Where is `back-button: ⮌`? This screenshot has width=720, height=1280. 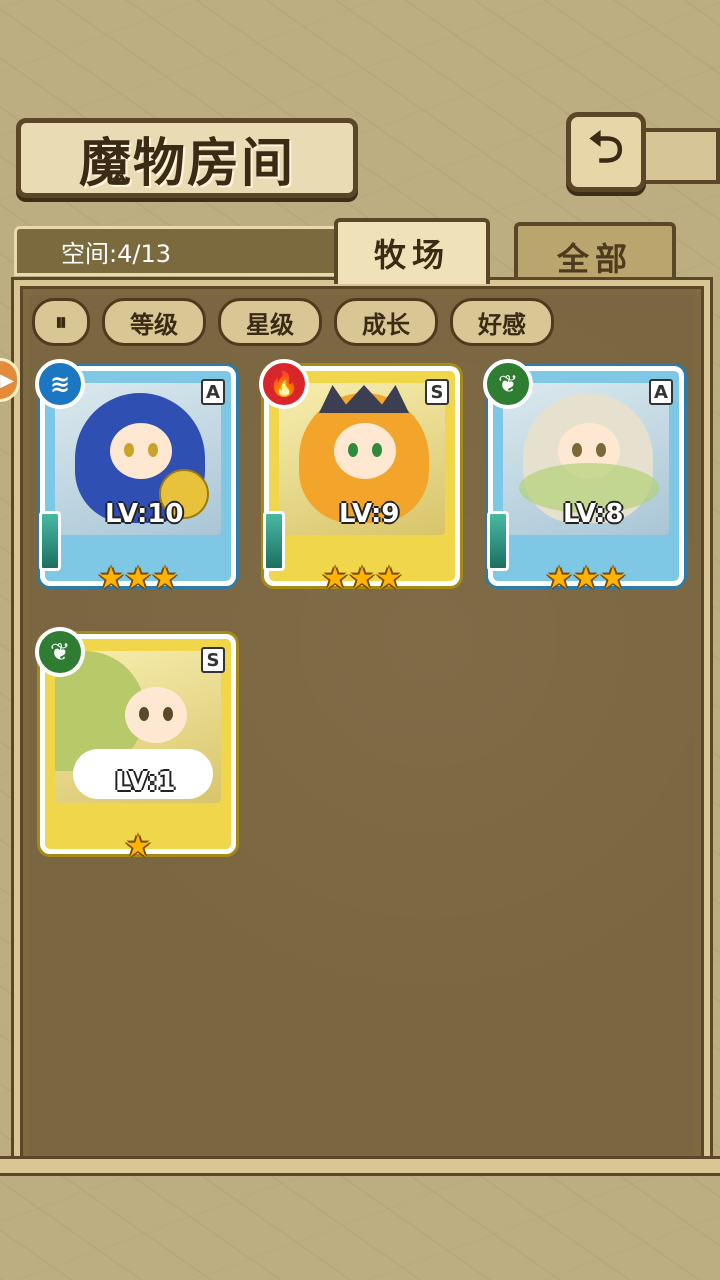
back-button: ⮌ is located at coordinates (606, 152).